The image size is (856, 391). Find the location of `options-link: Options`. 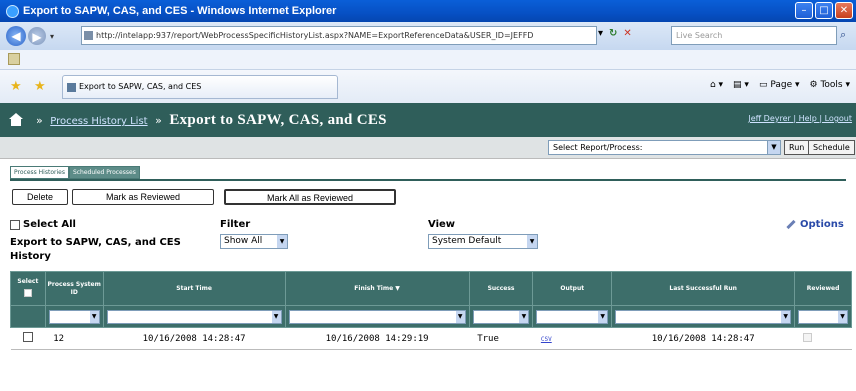

options-link: Options is located at coordinates (815, 224).